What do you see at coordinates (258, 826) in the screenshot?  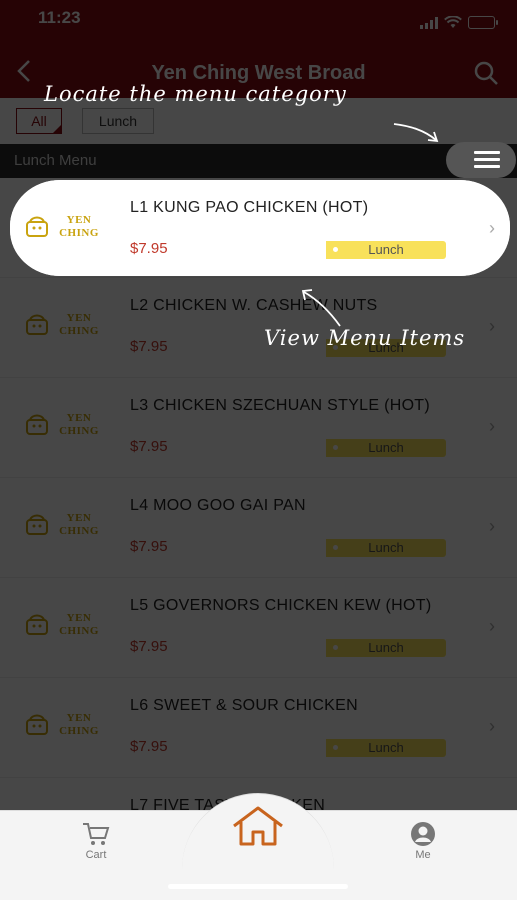 I see `home-icon` at bounding box center [258, 826].